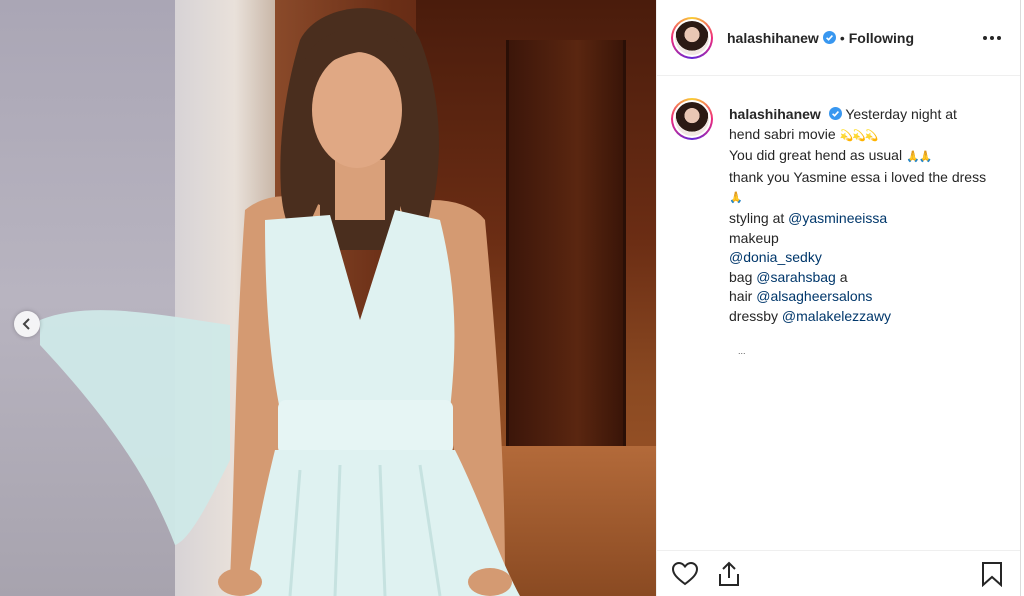 The width and height of the screenshot is (1024, 596). What do you see at coordinates (992, 38) in the screenshot?
I see `more-options-icon` at bounding box center [992, 38].